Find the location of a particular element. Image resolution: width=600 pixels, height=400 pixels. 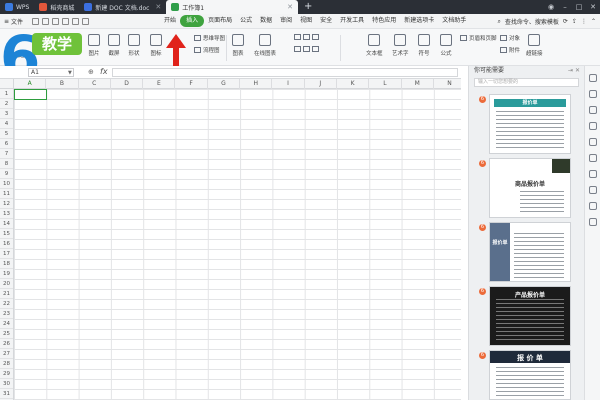

help-icon is located at coordinates (592, 222).